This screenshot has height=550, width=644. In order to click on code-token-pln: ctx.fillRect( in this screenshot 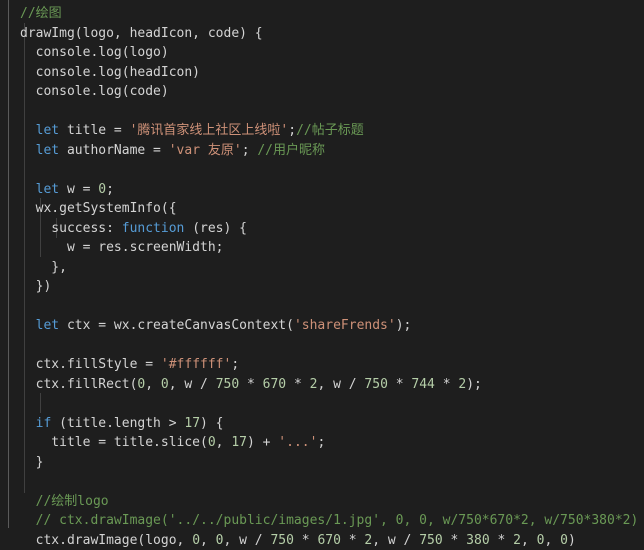, I will do `click(78, 384)`.